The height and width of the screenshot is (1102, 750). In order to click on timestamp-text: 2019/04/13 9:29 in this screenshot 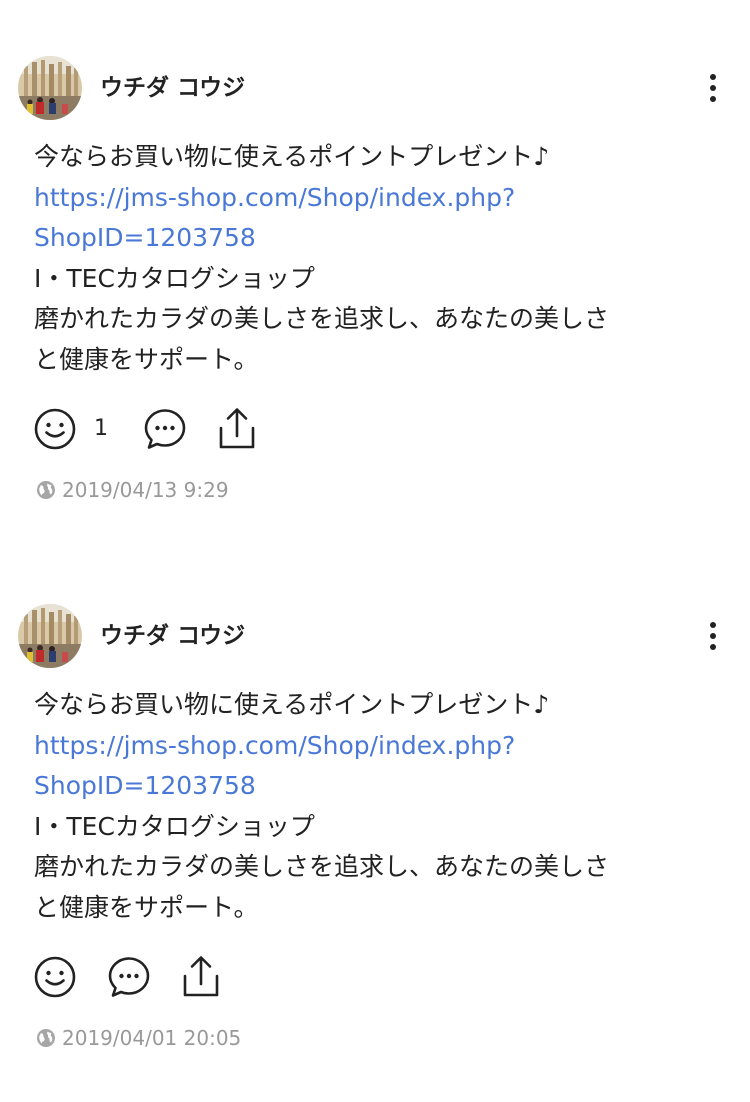, I will do `click(145, 490)`.